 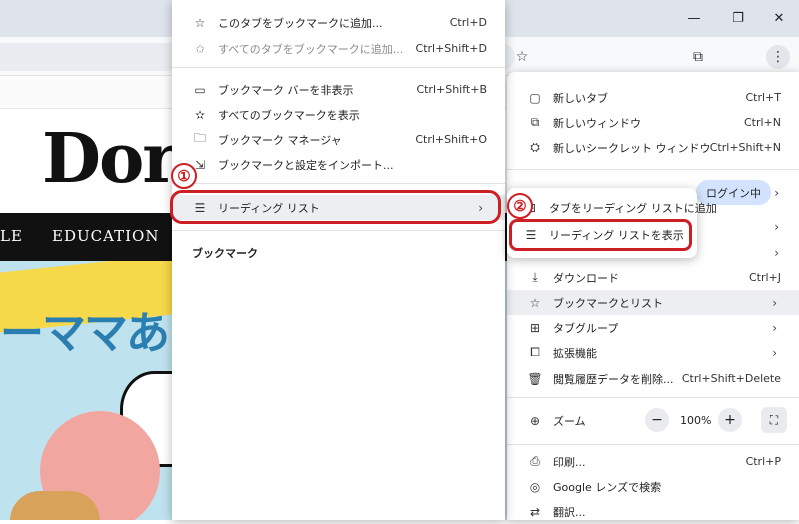 I want to click on shortcut-text: Ctrl+N, so click(x=762, y=122).